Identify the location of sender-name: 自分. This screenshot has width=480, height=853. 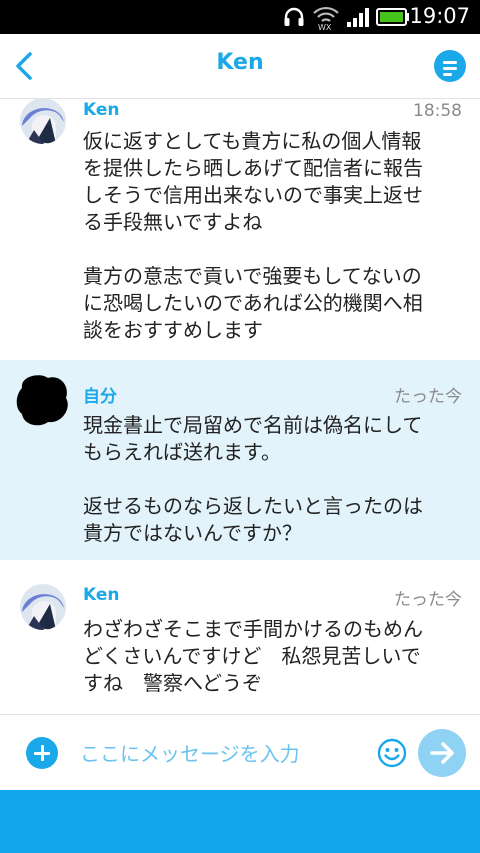
(100, 397).